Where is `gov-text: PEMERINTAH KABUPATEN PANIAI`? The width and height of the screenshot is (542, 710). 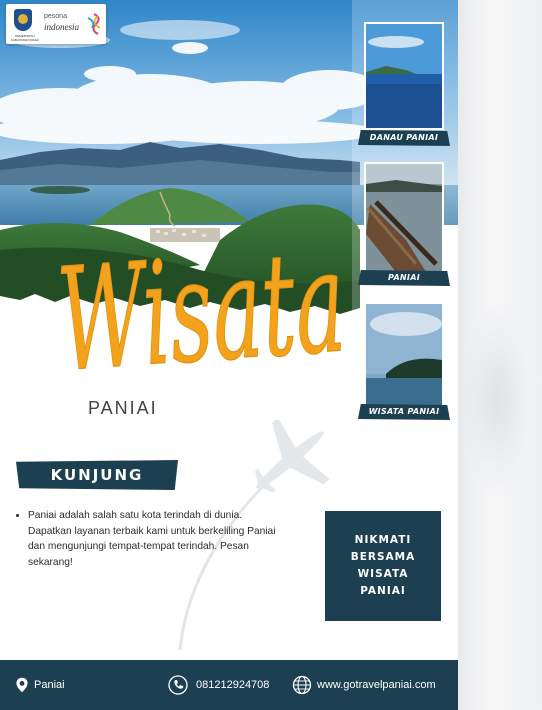
gov-text: PEMERINTAH KABUPATEN PANIAI is located at coordinates (25, 38).